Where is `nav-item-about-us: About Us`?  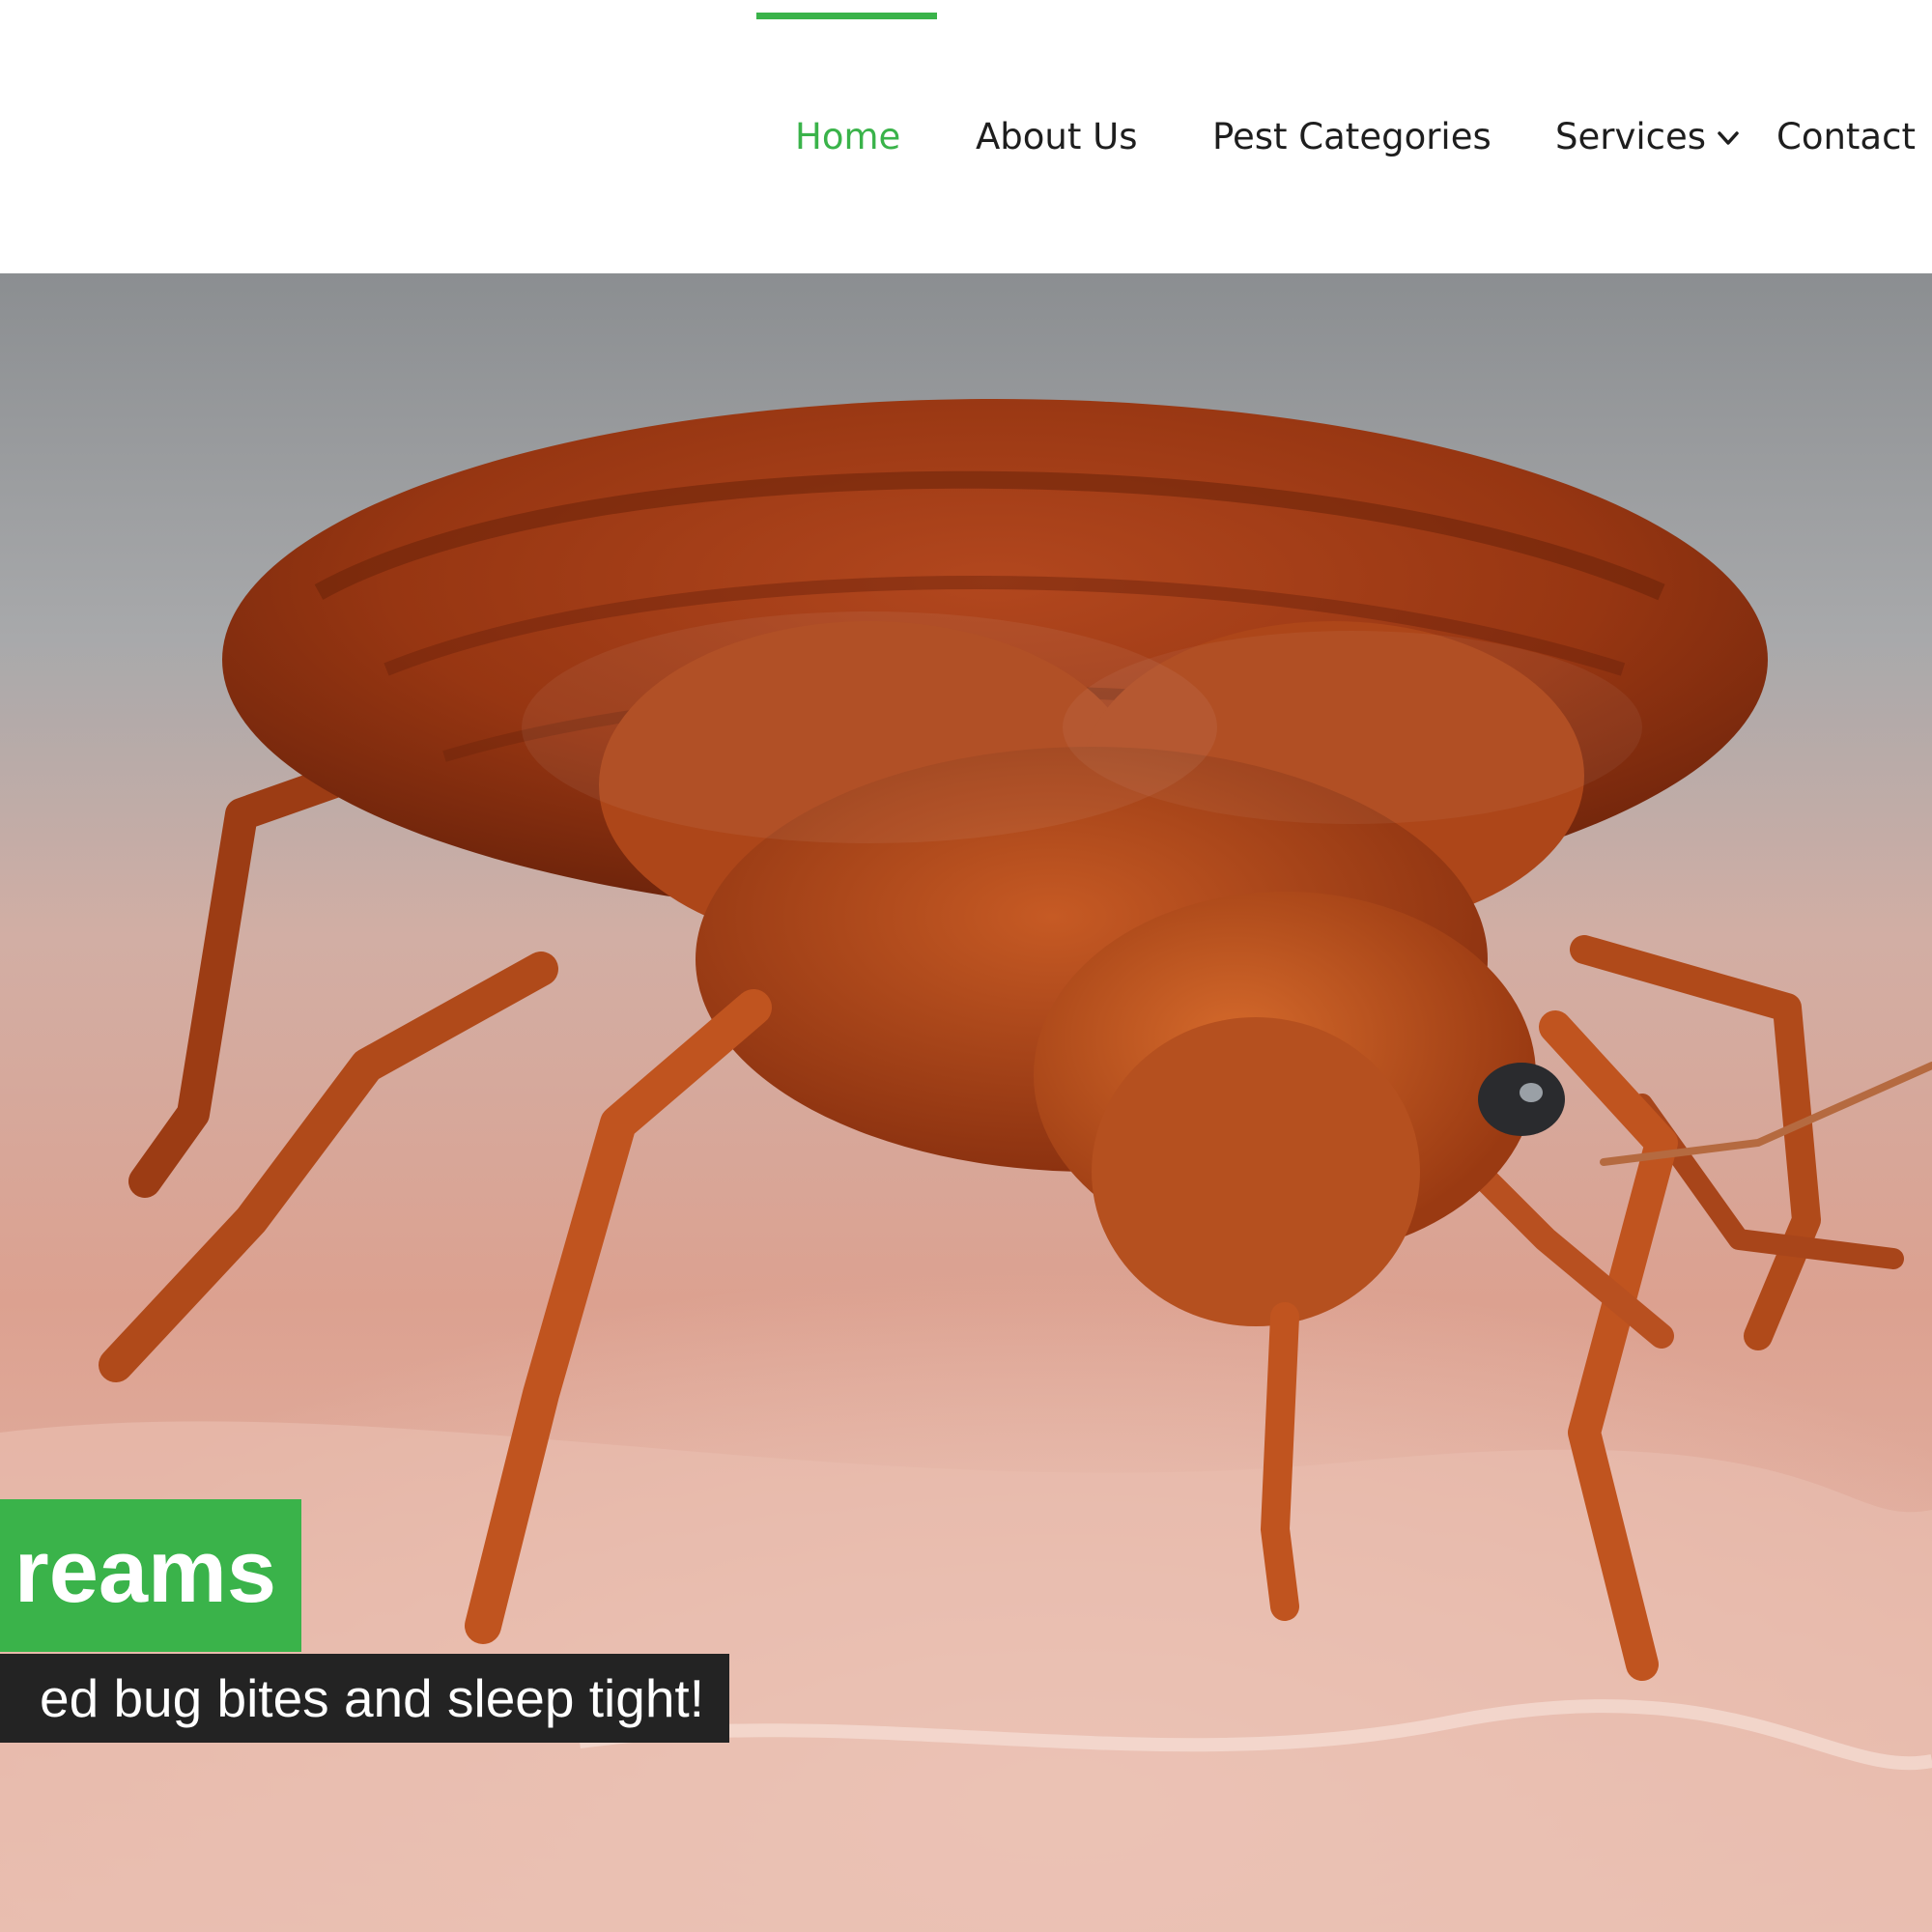 nav-item-about-us: About Us is located at coordinates (1057, 137).